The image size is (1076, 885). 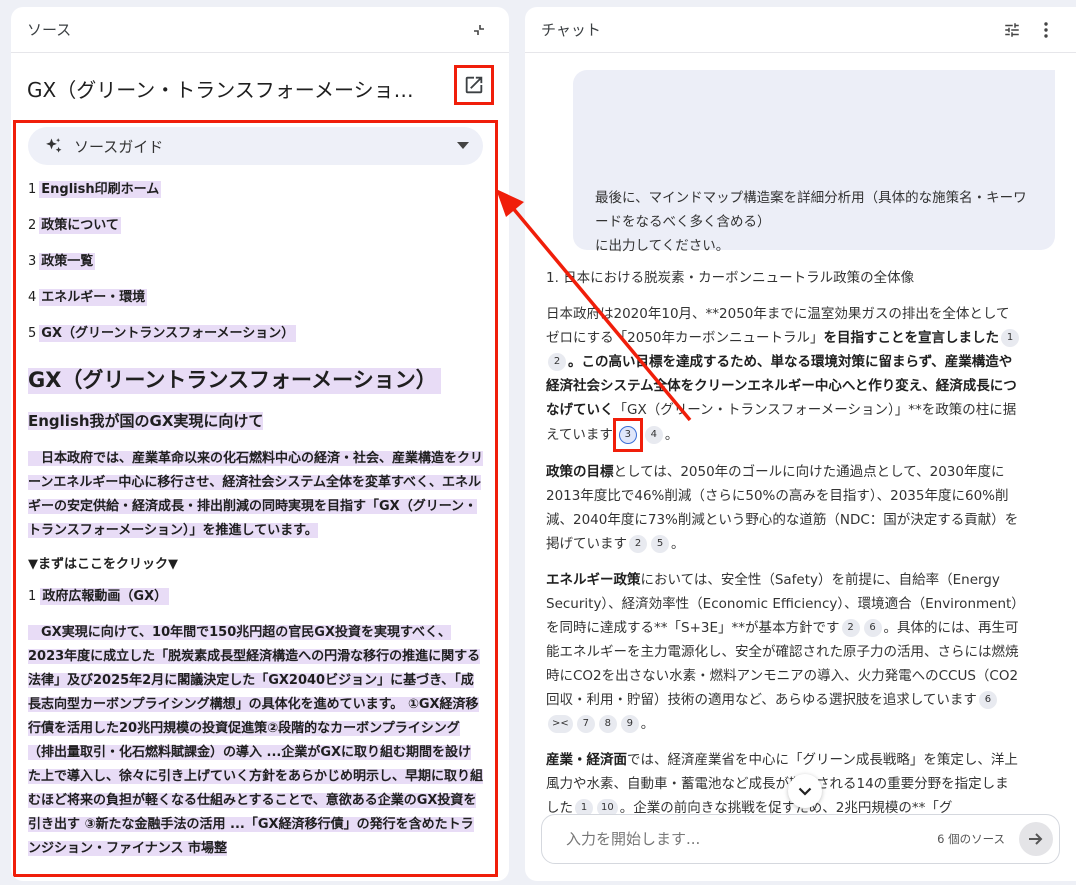 I want to click on toc-item: 1 English印刷ホーム, so click(x=255, y=199).